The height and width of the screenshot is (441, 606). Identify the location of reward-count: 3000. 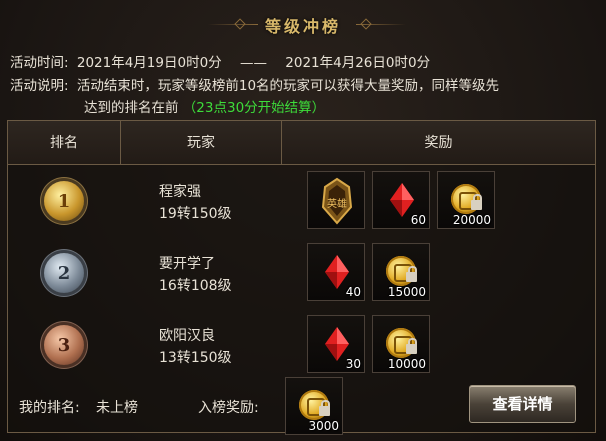
(323, 426).